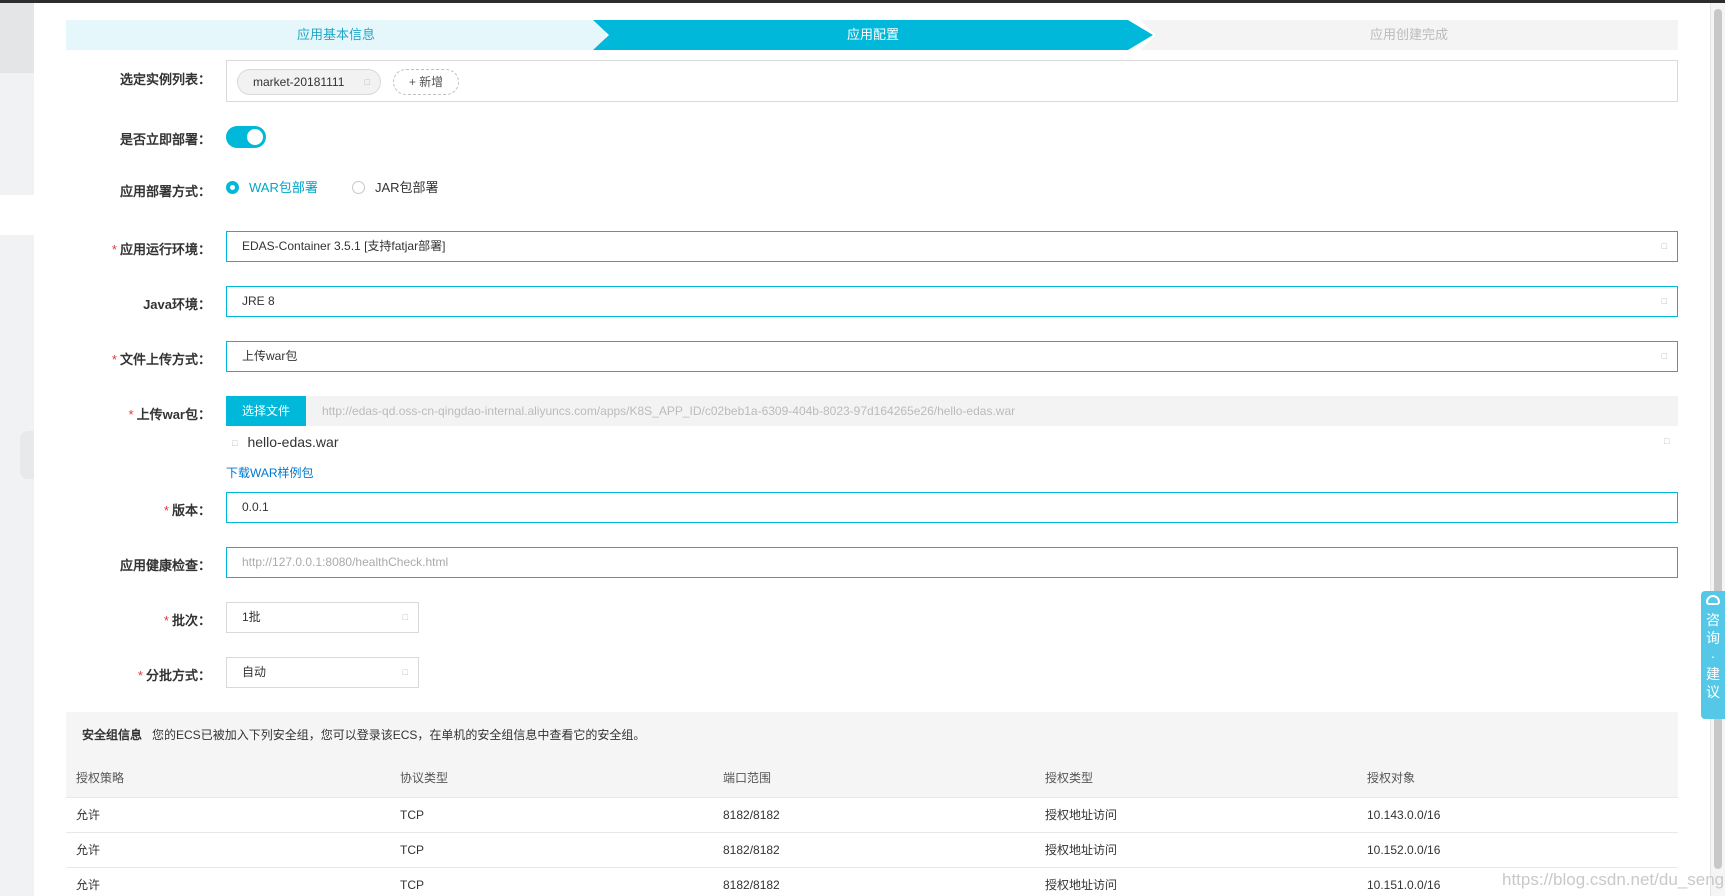 Image resolution: width=1725 pixels, height=896 pixels. What do you see at coordinates (872, 778) in the screenshot?
I see `table-header-row: 授权策略 协议类型 端口范围 授权类型 授权对象` at bounding box center [872, 778].